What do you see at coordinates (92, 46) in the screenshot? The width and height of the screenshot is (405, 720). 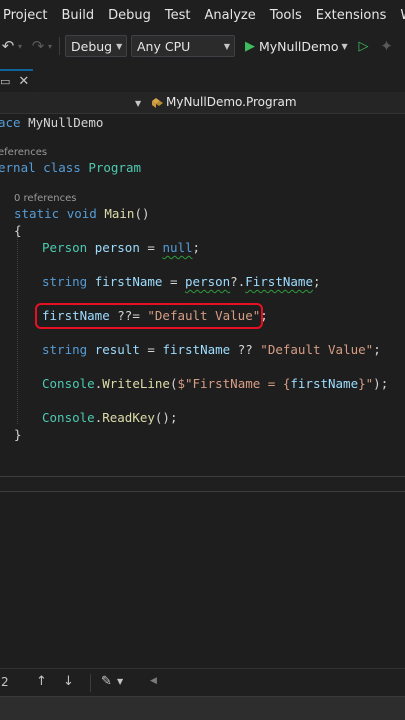 I see `configuration-value: Debug` at bounding box center [92, 46].